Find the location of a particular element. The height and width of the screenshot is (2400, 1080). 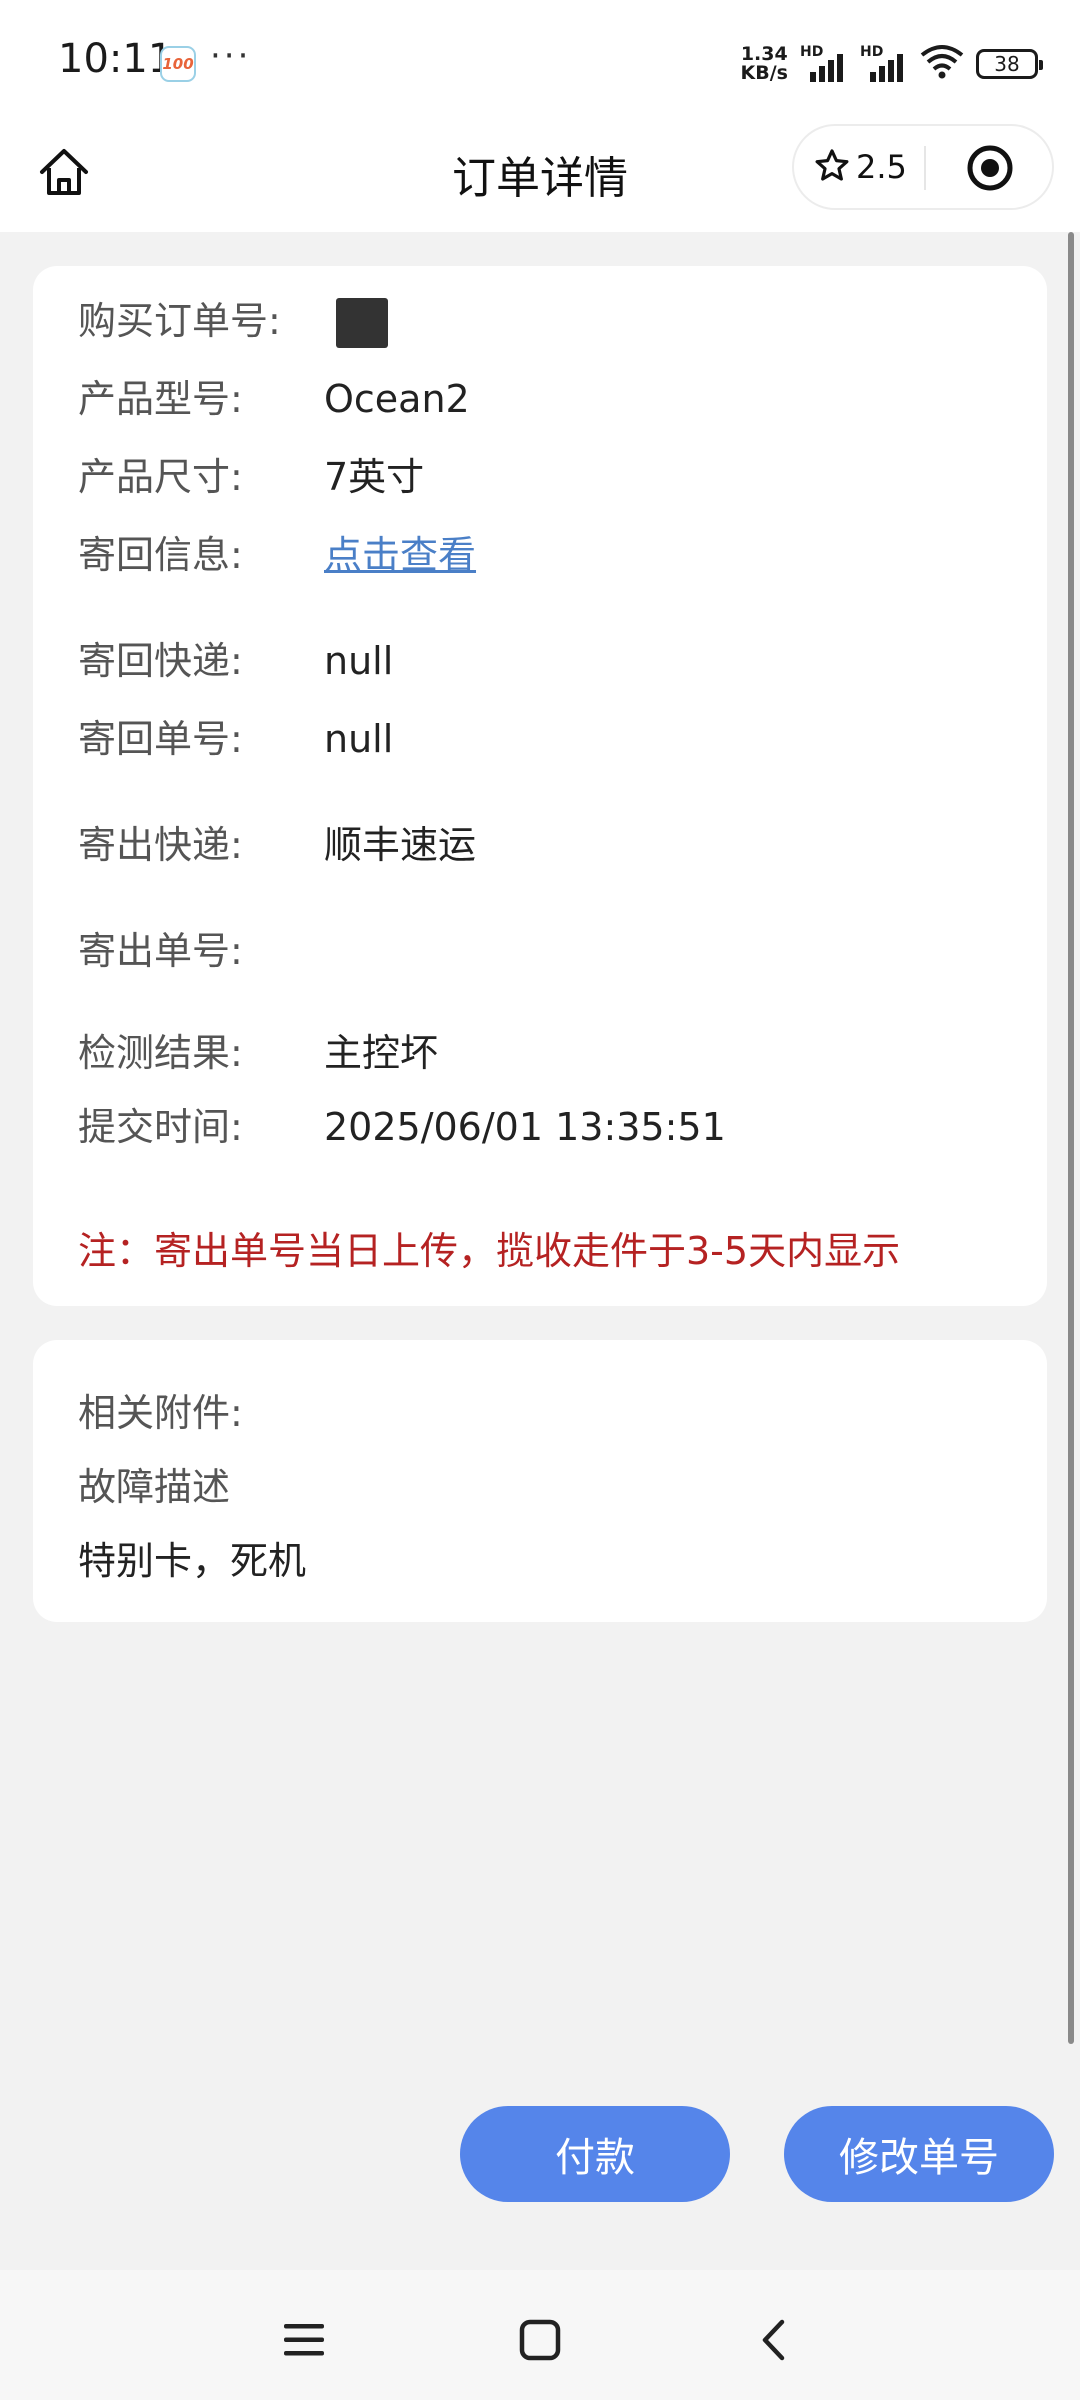

order-no-label: 购买订单号: is located at coordinates (179, 321).